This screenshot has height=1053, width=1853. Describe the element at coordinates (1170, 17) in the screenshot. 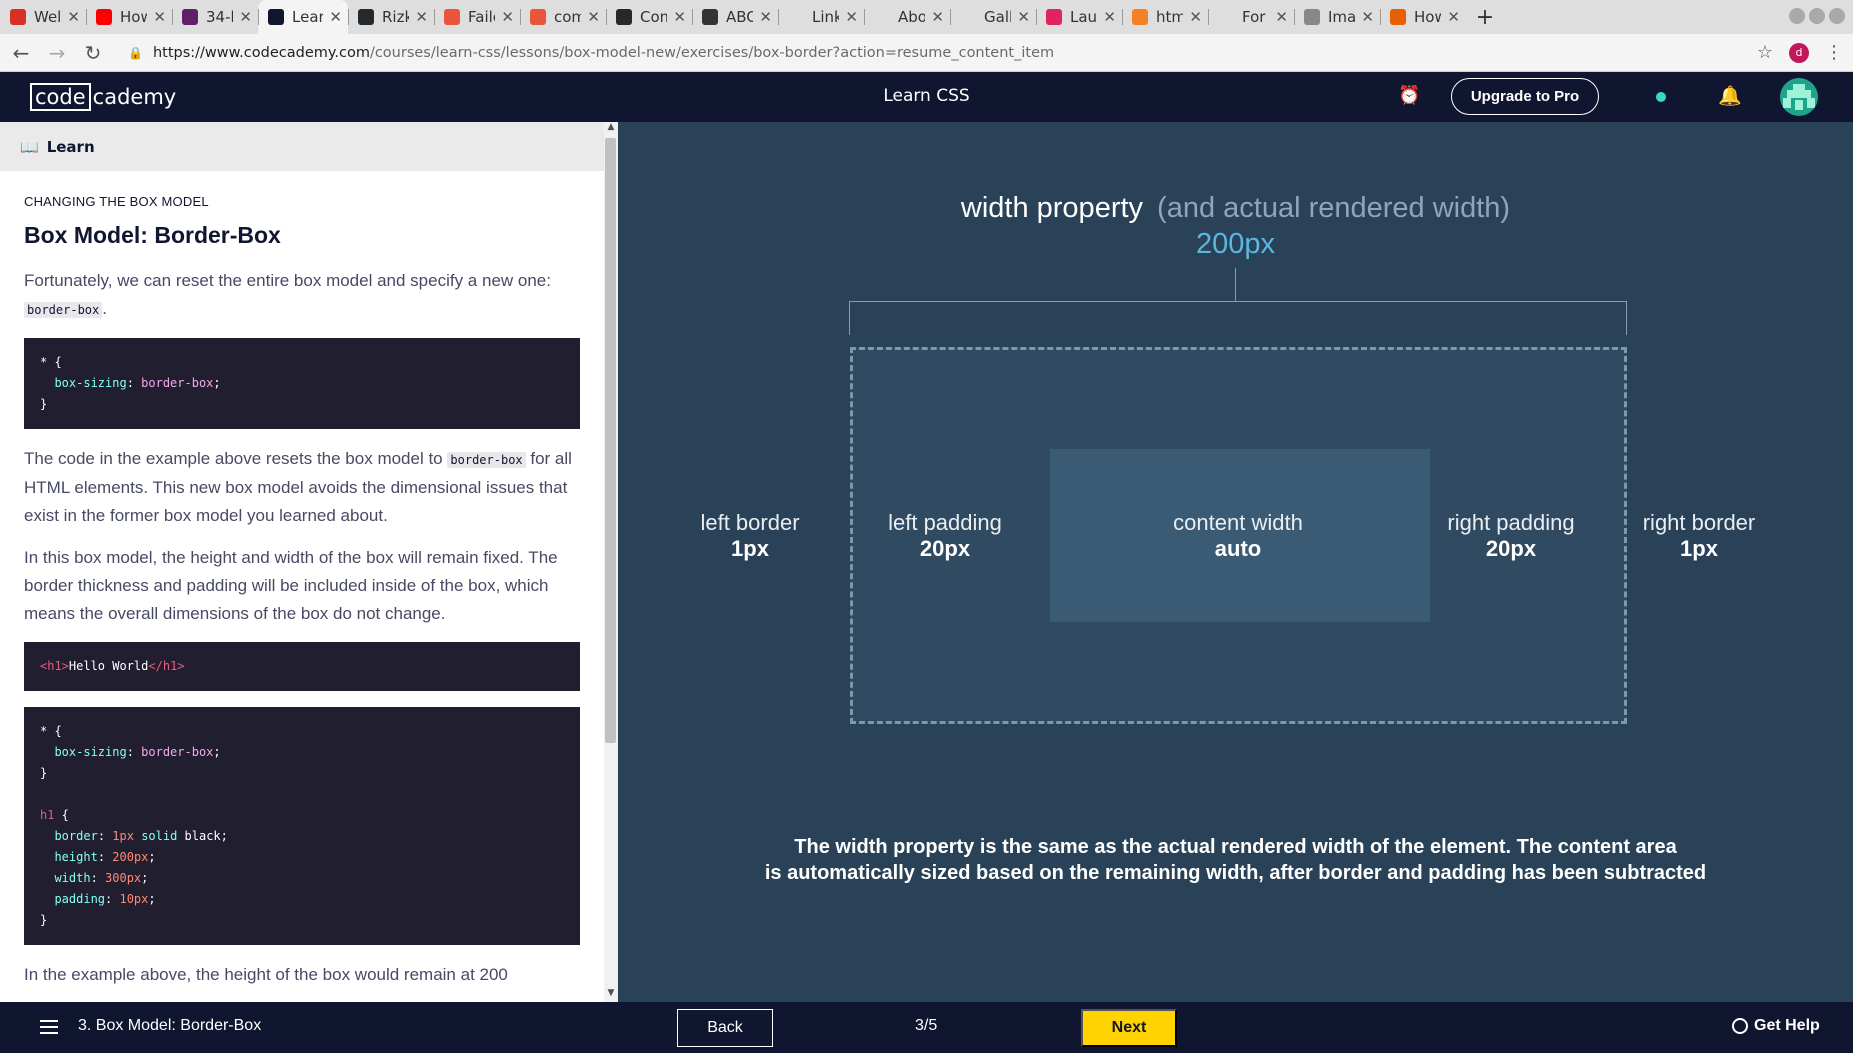

I see `tab-title: html` at that location.